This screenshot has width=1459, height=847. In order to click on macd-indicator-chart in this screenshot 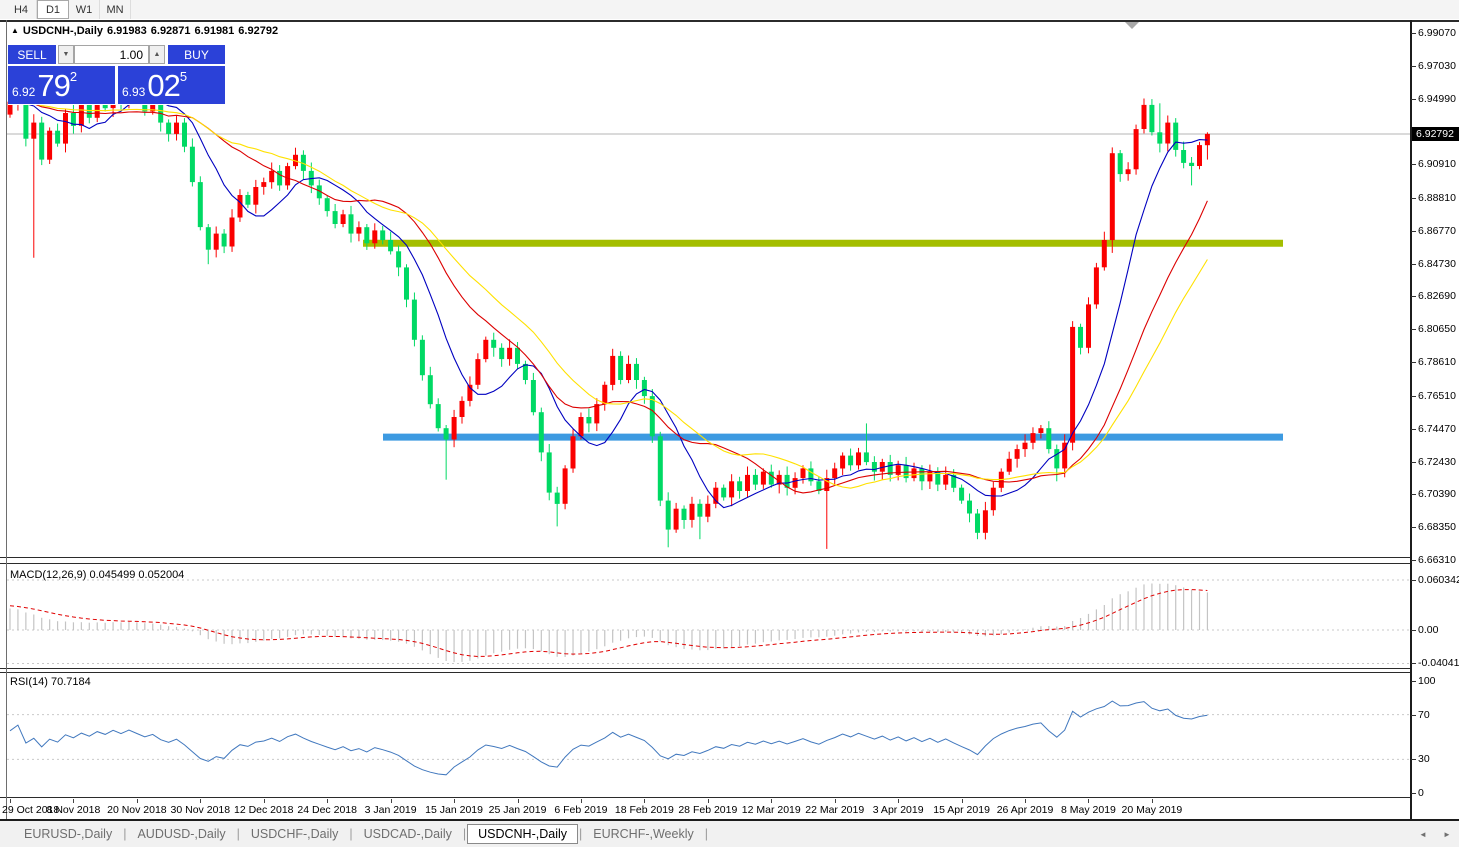, I will do `click(708, 616)`.